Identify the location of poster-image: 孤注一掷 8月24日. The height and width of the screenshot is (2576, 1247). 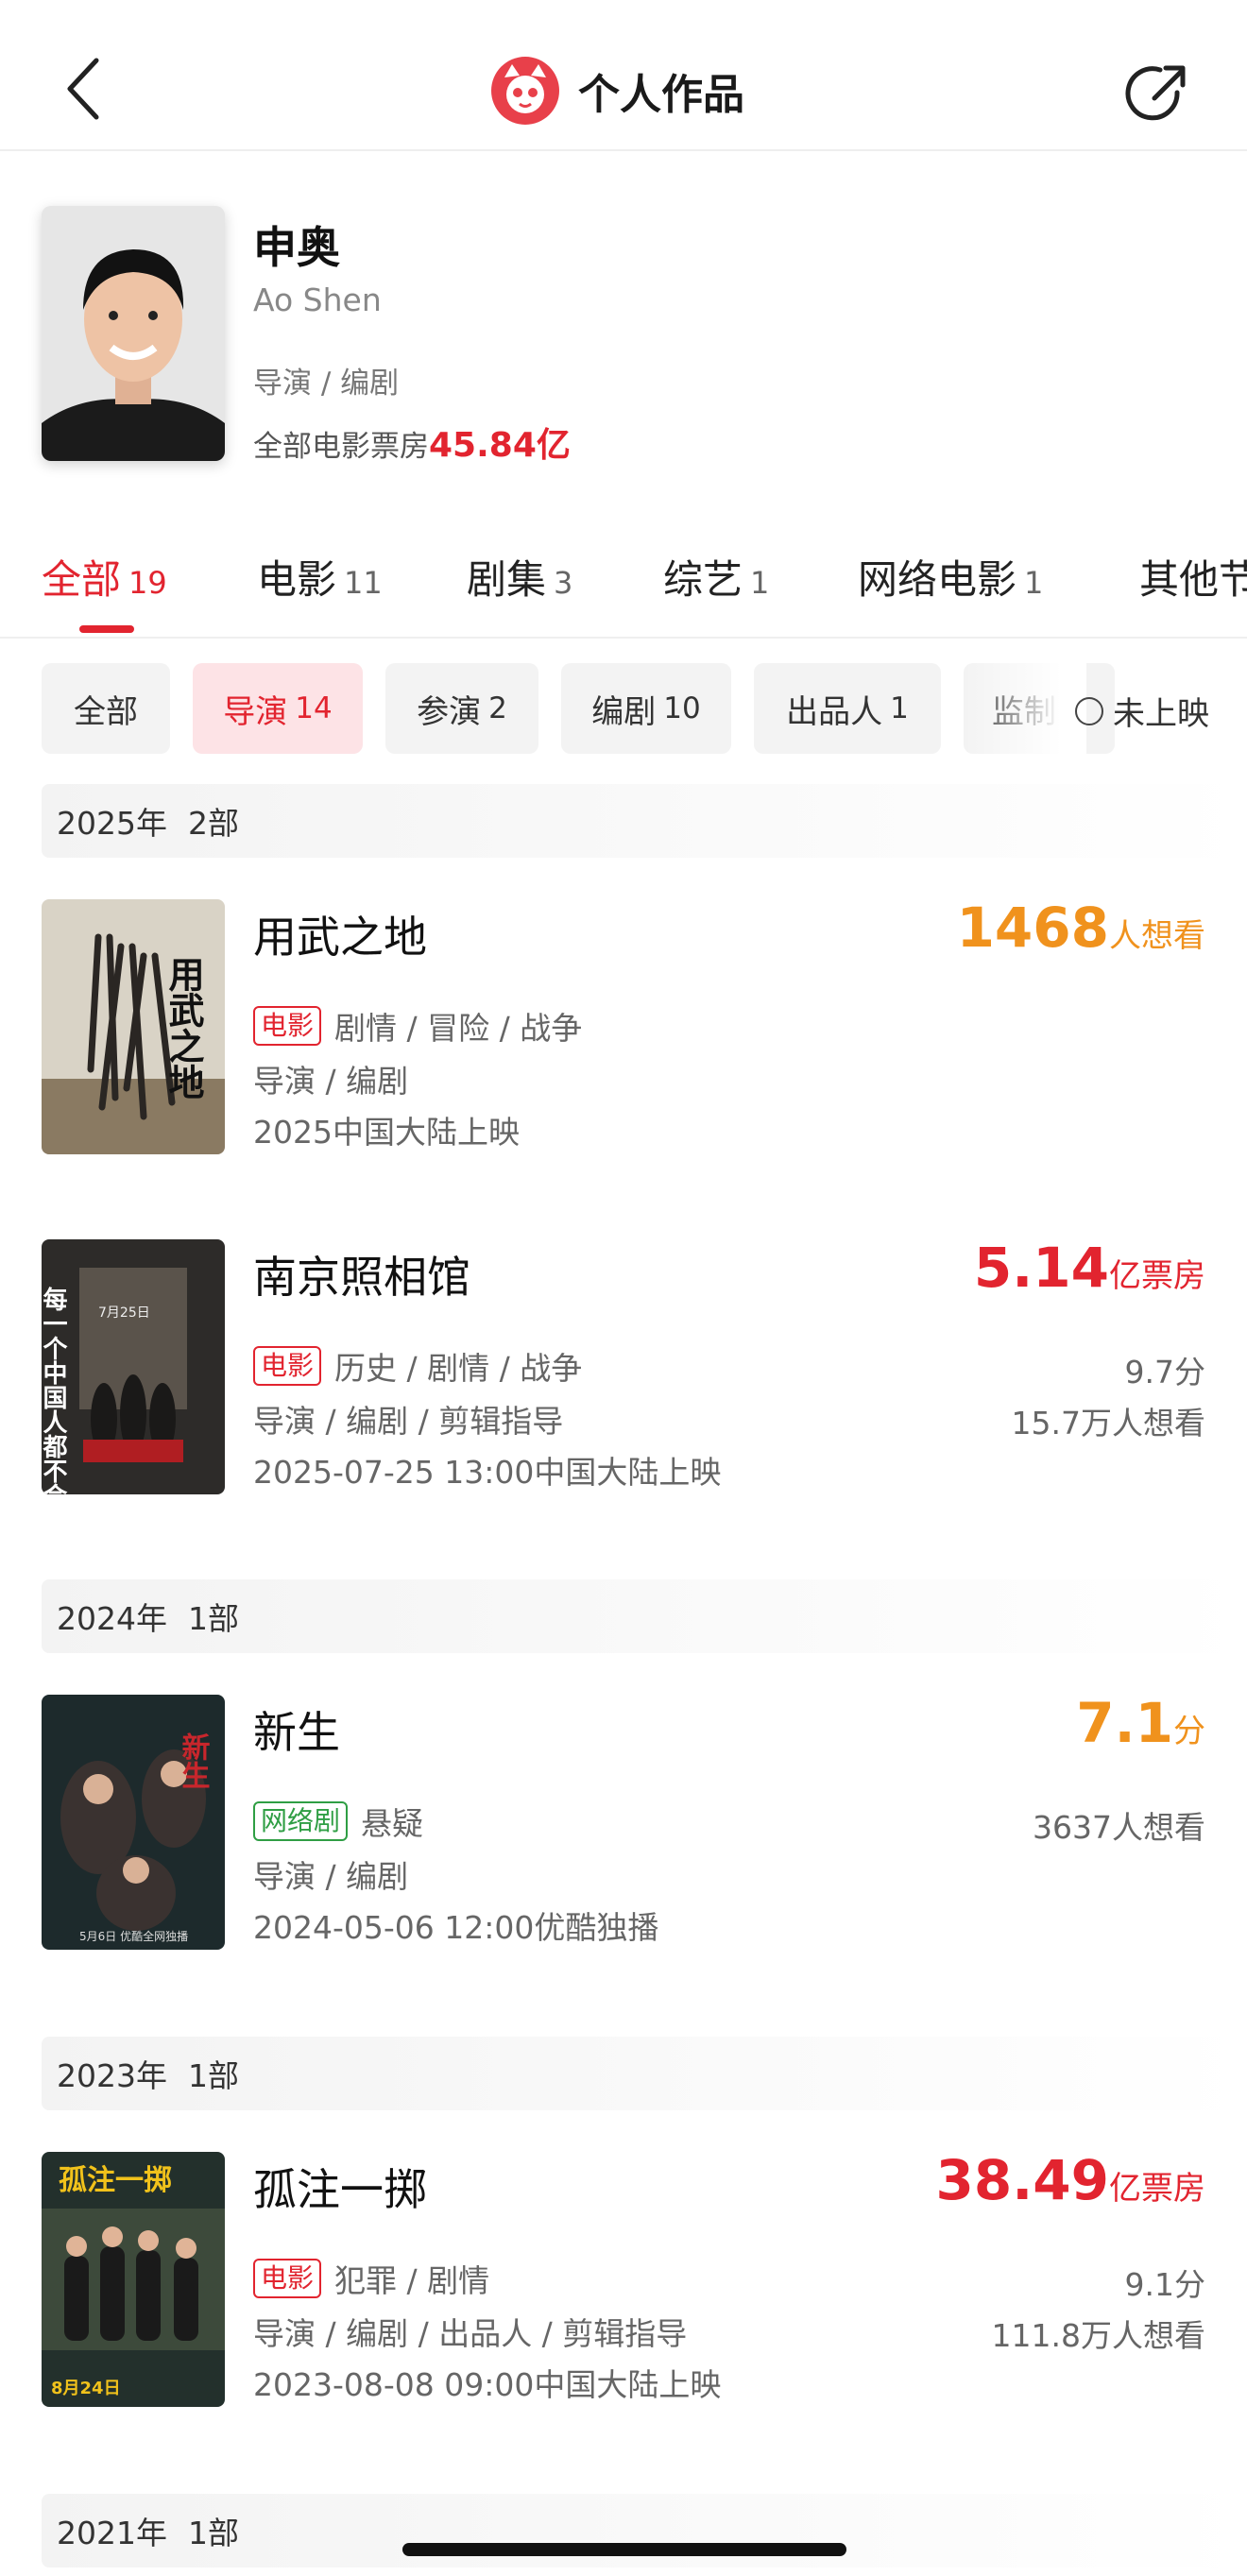
(134, 2280).